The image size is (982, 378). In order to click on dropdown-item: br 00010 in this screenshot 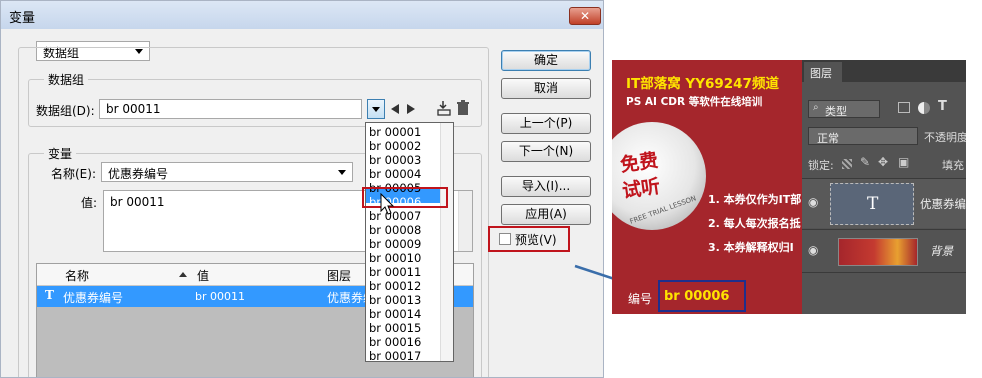, I will do `click(395, 258)`.